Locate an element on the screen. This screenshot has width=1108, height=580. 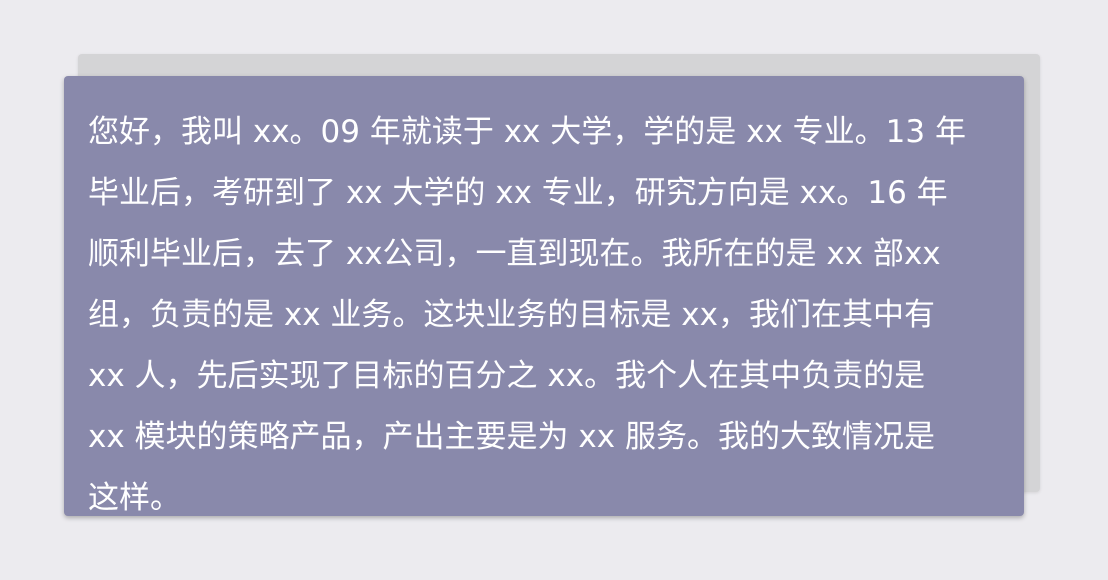
intro-text-line-6: xx 模块的策略产品，产出主要是为 xx 服务。我的大致情况是 is located at coordinates (511, 437).